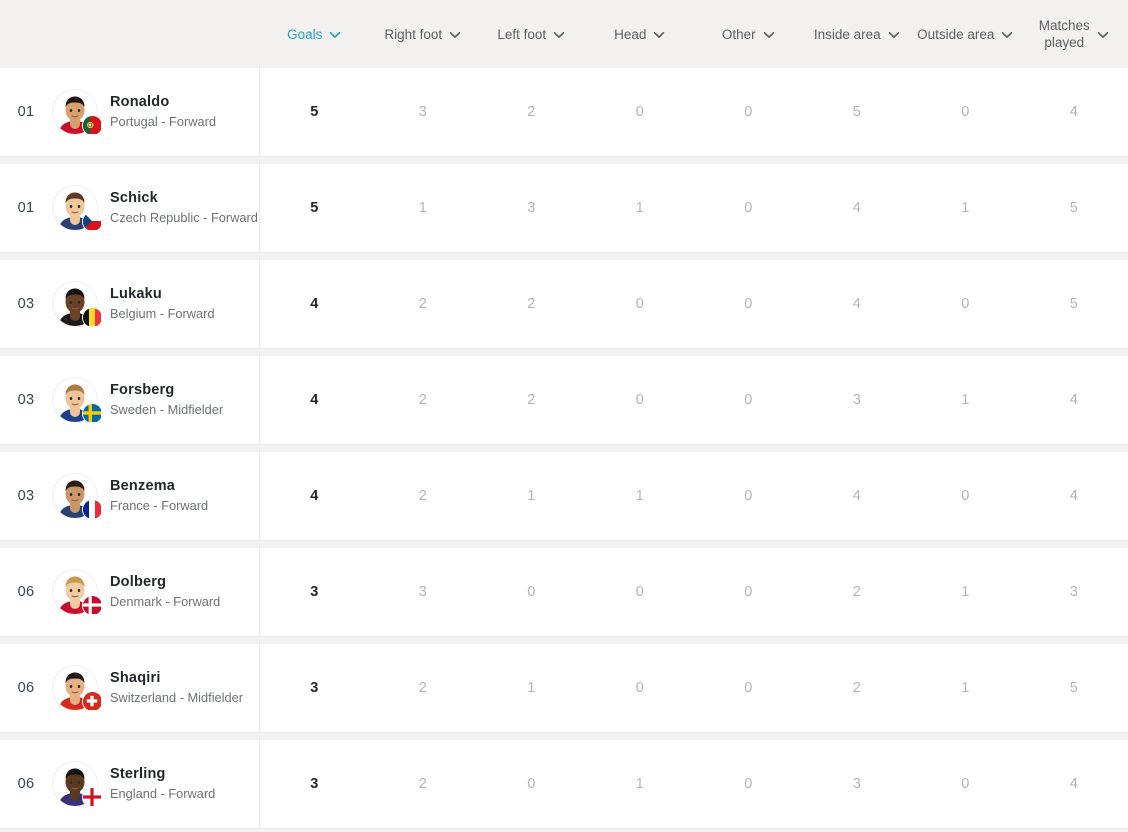 The image size is (1128, 832). What do you see at coordinates (564, 592) in the screenshot?
I see `table-row: 06 Dolberg Denmark - Forward 3 3 0 0 0 2 1 3` at bounding box center [564, 592].